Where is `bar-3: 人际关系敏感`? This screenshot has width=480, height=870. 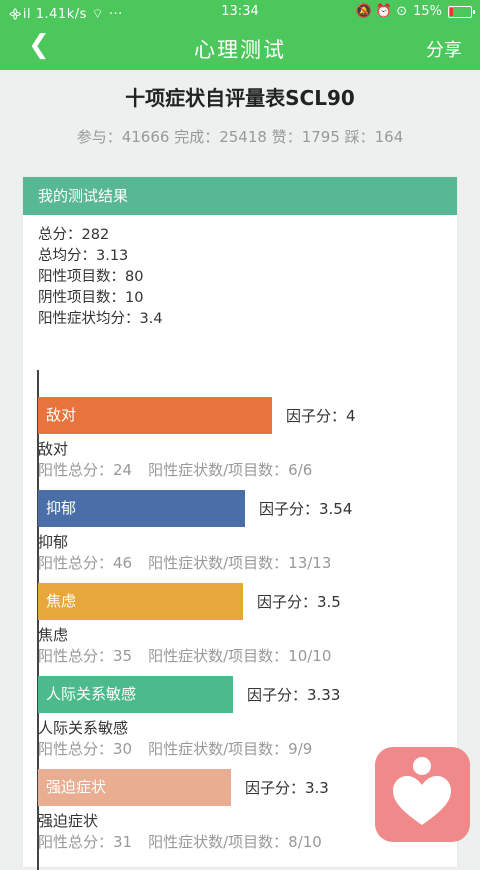 bar-3: 人际关系敏感 is located at coordinates (135, 694).